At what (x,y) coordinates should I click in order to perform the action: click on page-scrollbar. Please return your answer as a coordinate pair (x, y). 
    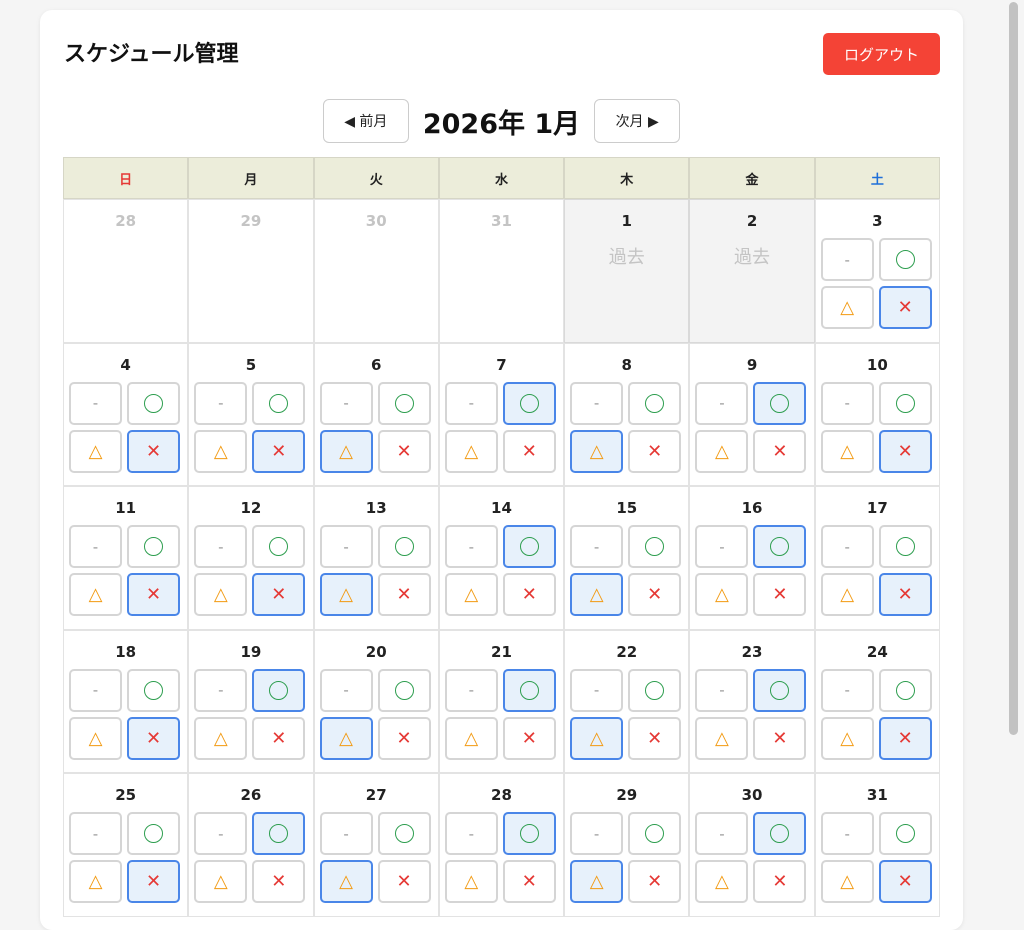
    Looking at the image, I should click on (1013, 447).